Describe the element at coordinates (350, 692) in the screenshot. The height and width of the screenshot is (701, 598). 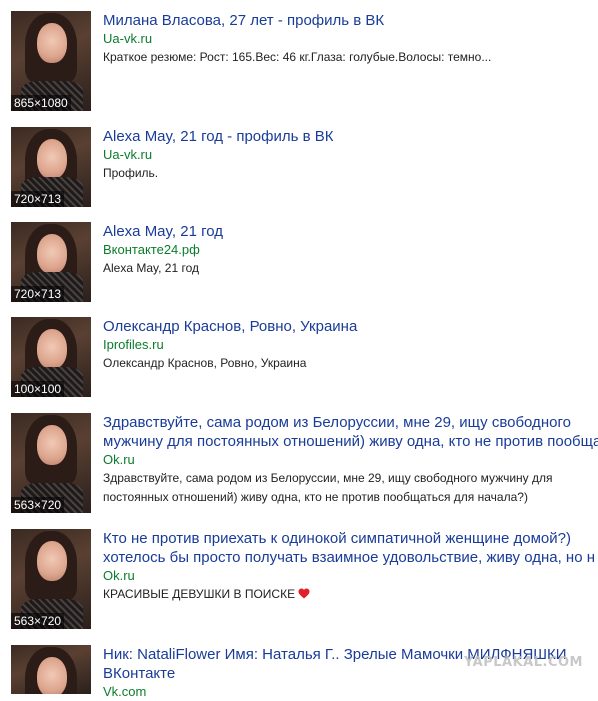
I see `result-url: Vk.com` at that location.